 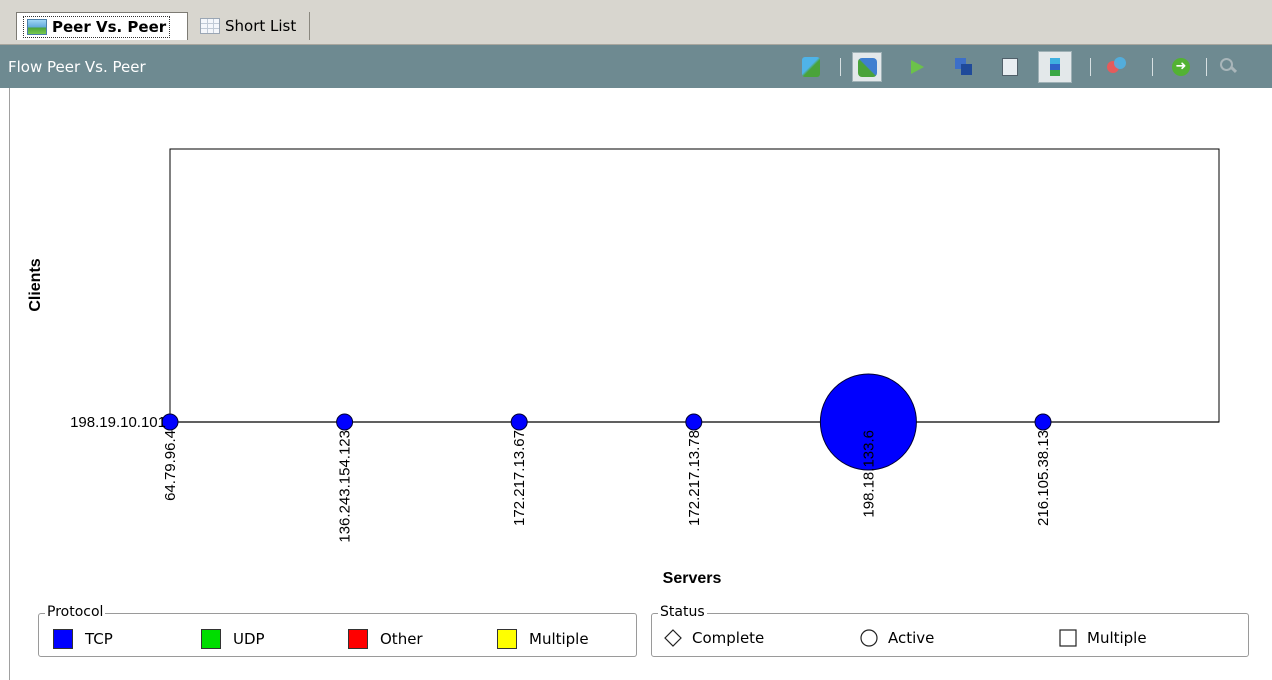 I want to click on legend-label: TCP, so click(x=99, y=639).